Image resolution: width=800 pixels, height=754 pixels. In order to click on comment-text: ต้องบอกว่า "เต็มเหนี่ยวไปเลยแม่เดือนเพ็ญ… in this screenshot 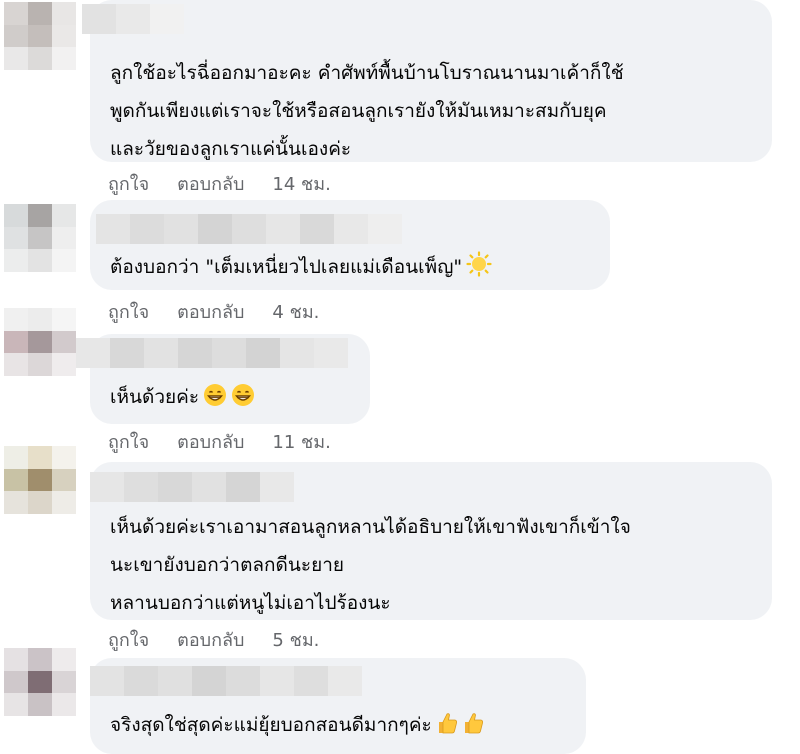, I will do `click(301, 269)`.